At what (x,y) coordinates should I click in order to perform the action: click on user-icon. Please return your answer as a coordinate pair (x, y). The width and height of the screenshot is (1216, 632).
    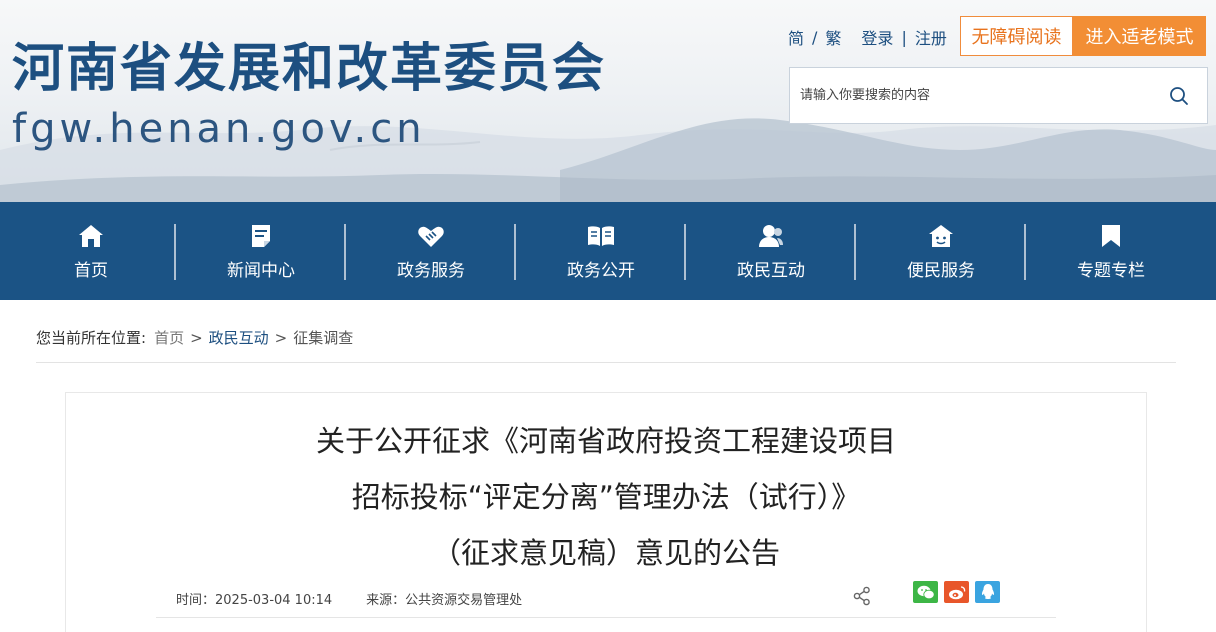
    Looking at the image, I should click on (771, 236).